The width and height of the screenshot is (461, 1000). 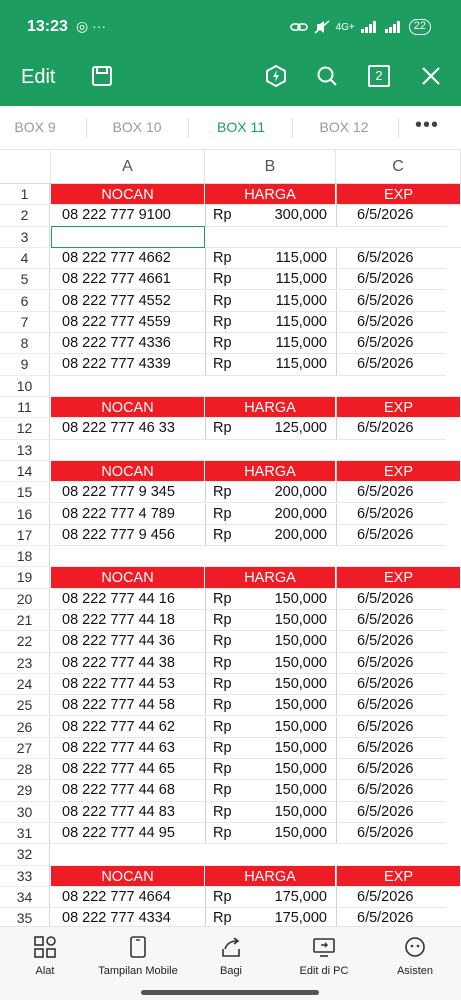 I want to click on row-number: 15, so click(x=25, y=493).